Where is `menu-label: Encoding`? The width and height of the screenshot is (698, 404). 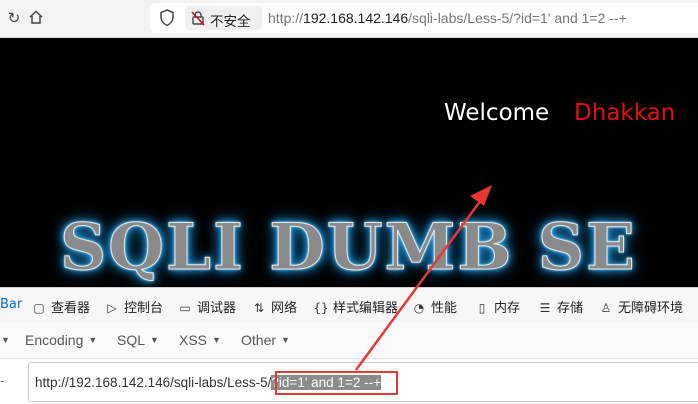 menu-label: Encoding is located at coordinates (54, 340).